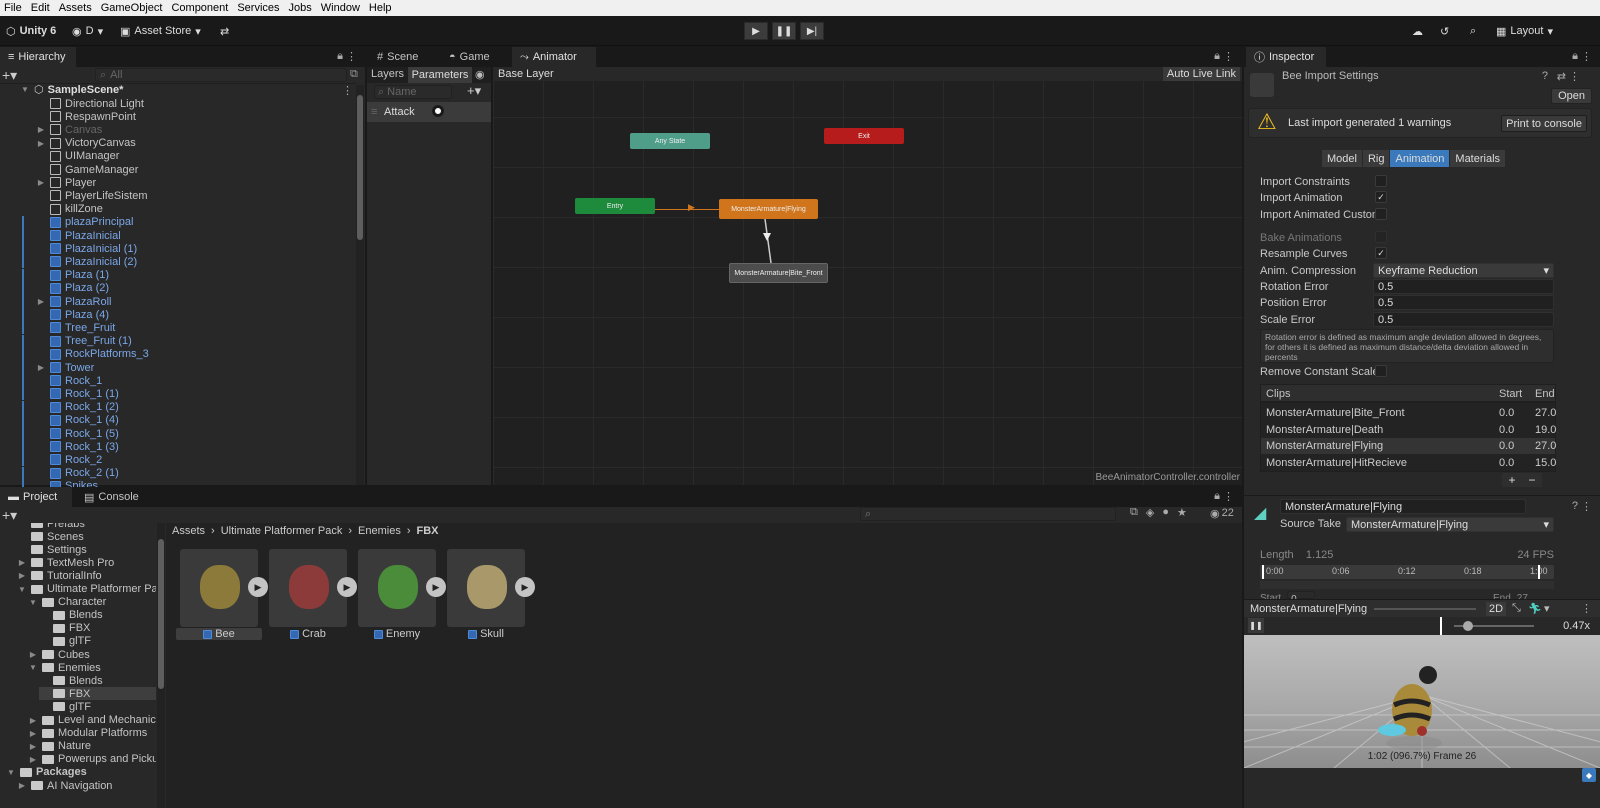  Describe the element at coordinates (767, 241) in the screenshot. I see `transition-flying-bite` at that location.